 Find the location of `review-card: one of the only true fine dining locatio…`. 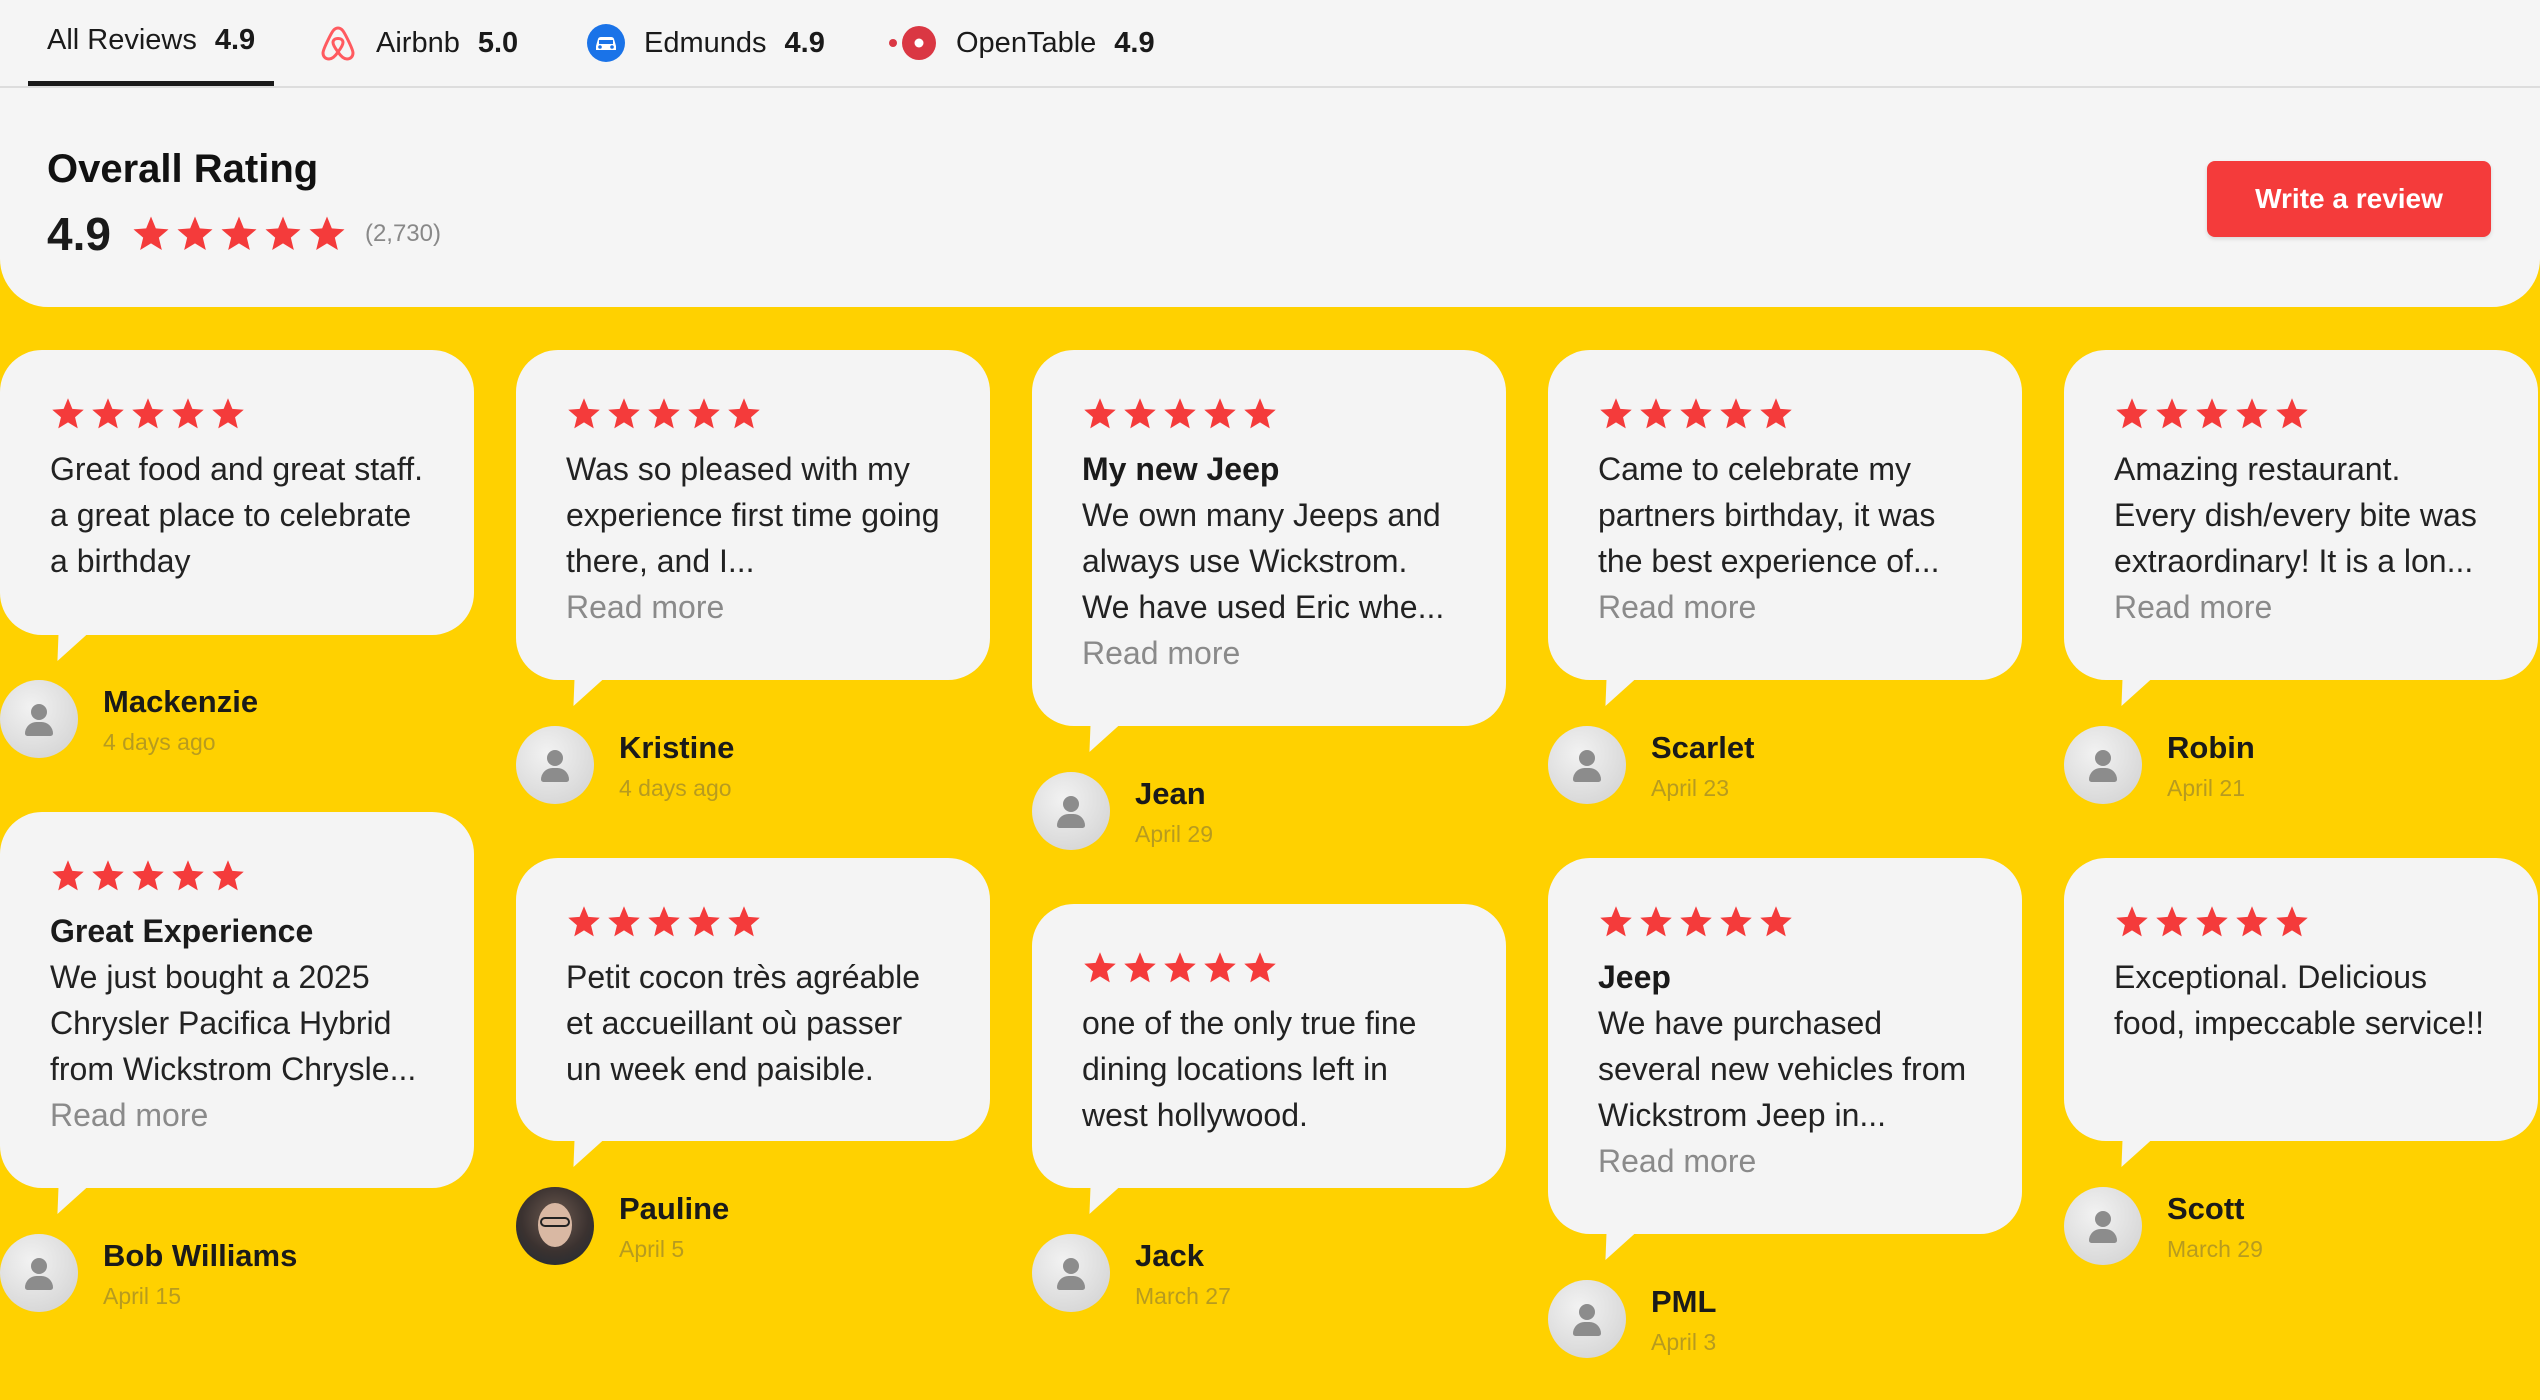

review-card: one of the only true fine dining locatio… is located at coordinates (1269, 1046).